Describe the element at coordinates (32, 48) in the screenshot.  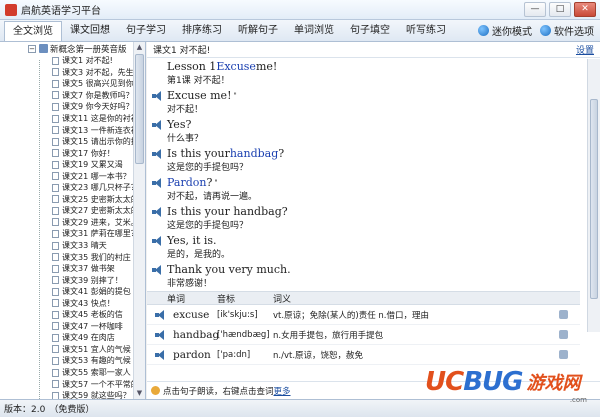
I see `collapse-icon: −` at that location.